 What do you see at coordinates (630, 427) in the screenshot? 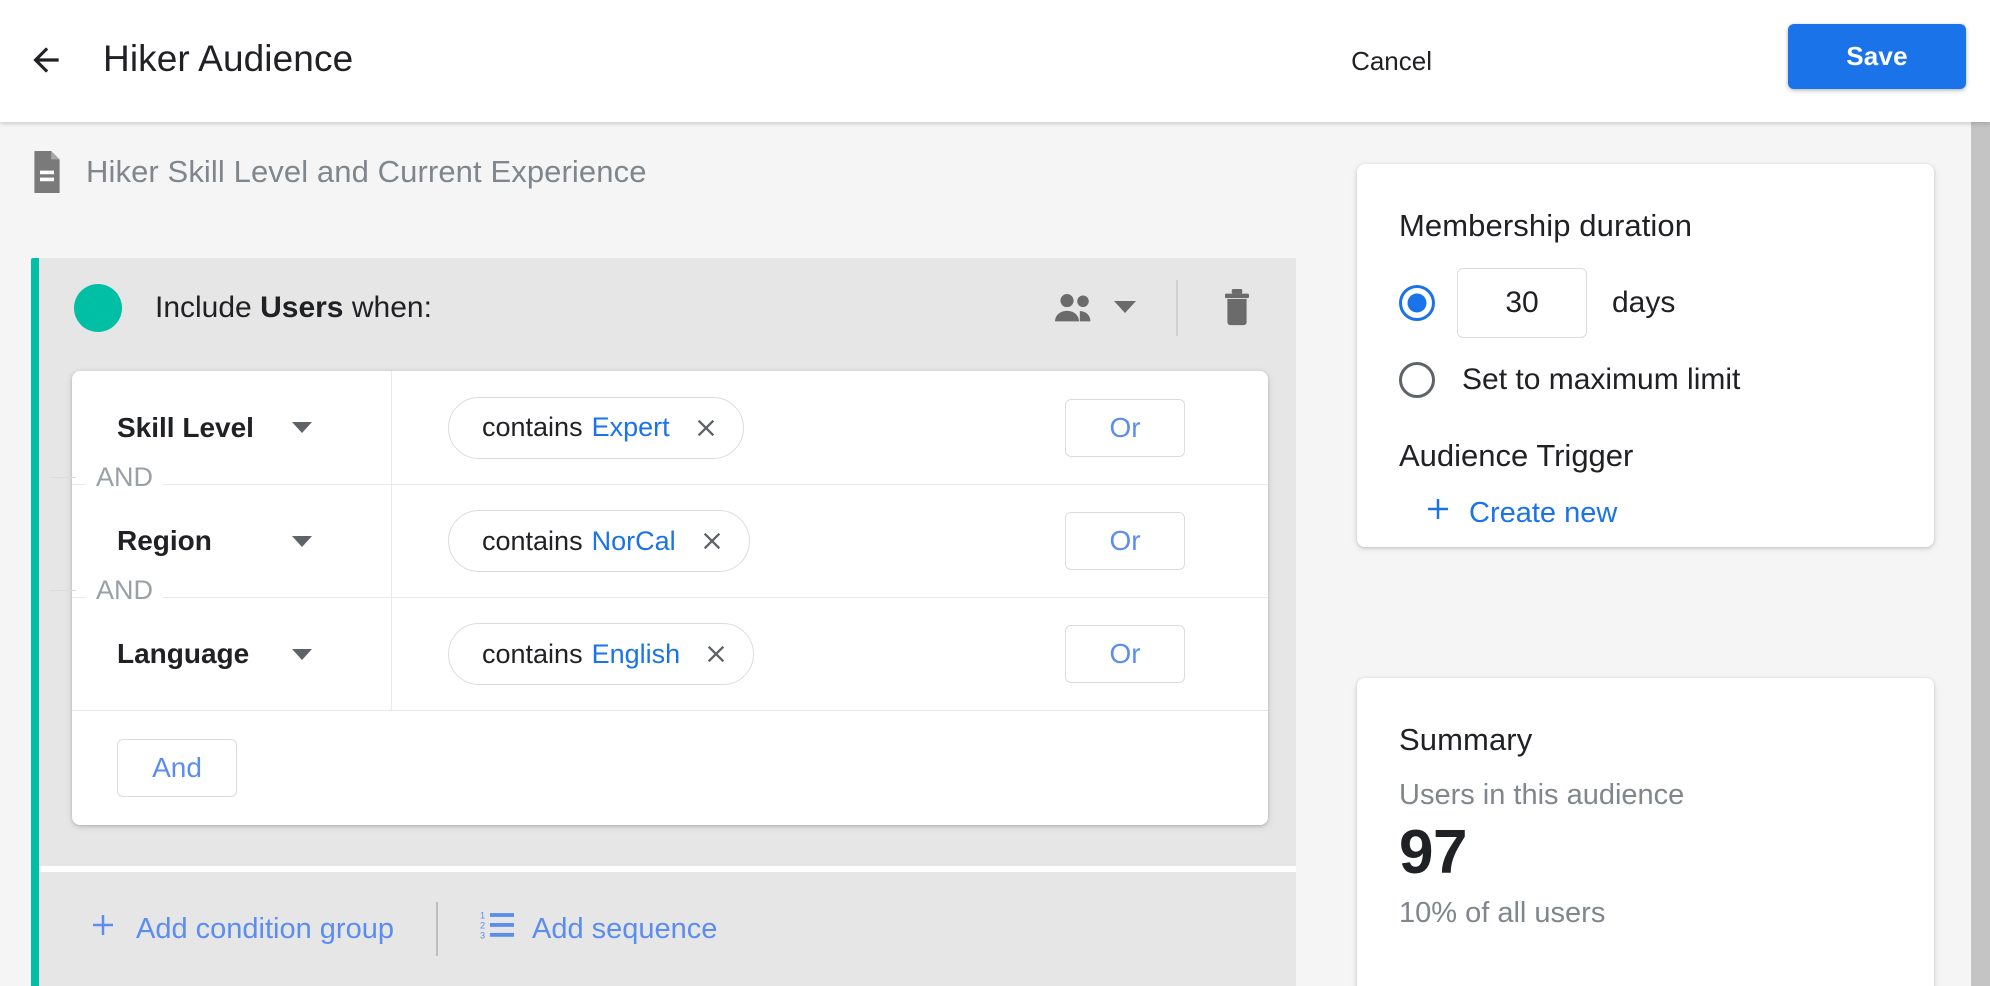
I see `chip-value: Expert` at bounding box center [630, 427].